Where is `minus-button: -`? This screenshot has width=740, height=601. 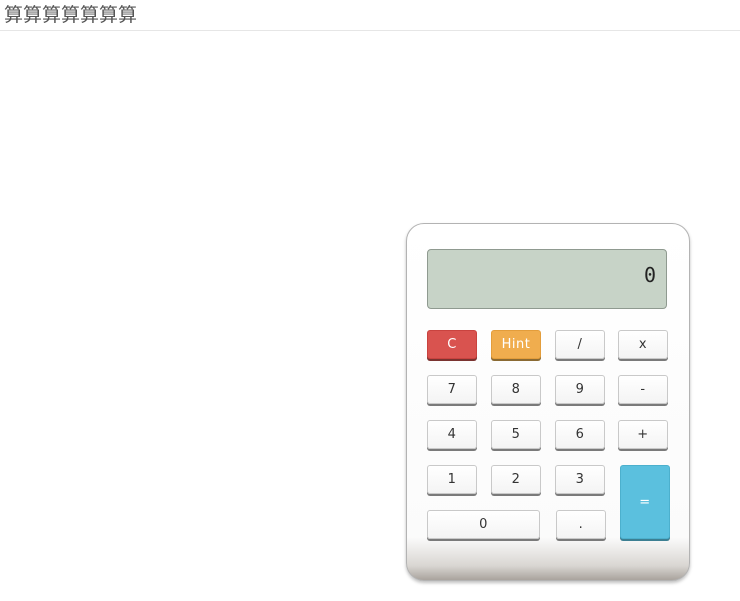 minus-button: - is located at coordinates (643, 389).